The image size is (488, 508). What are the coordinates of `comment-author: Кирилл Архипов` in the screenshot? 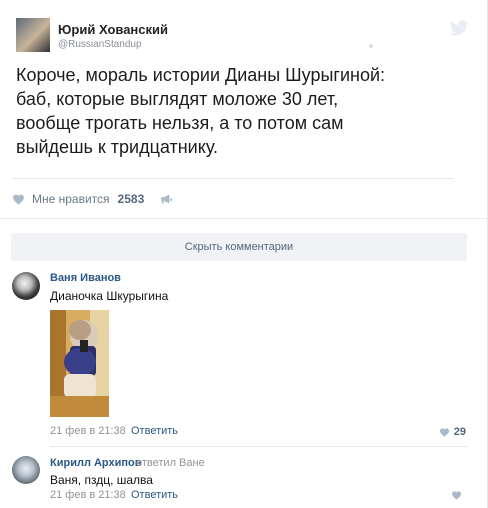 It's located at (96, 463).